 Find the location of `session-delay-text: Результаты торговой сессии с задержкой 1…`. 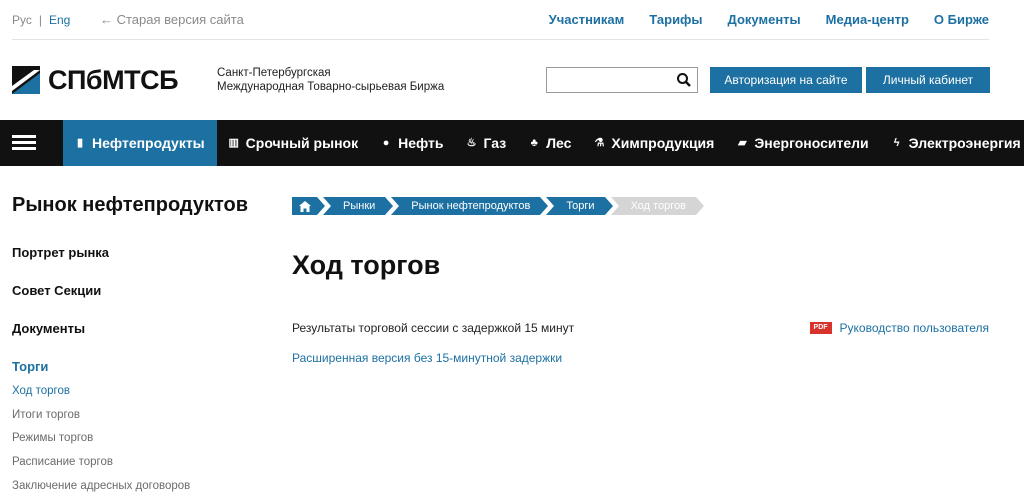

session-delay-text: Результаты торговой сессии с задержкой 1… is located at coordinates (433, 328).